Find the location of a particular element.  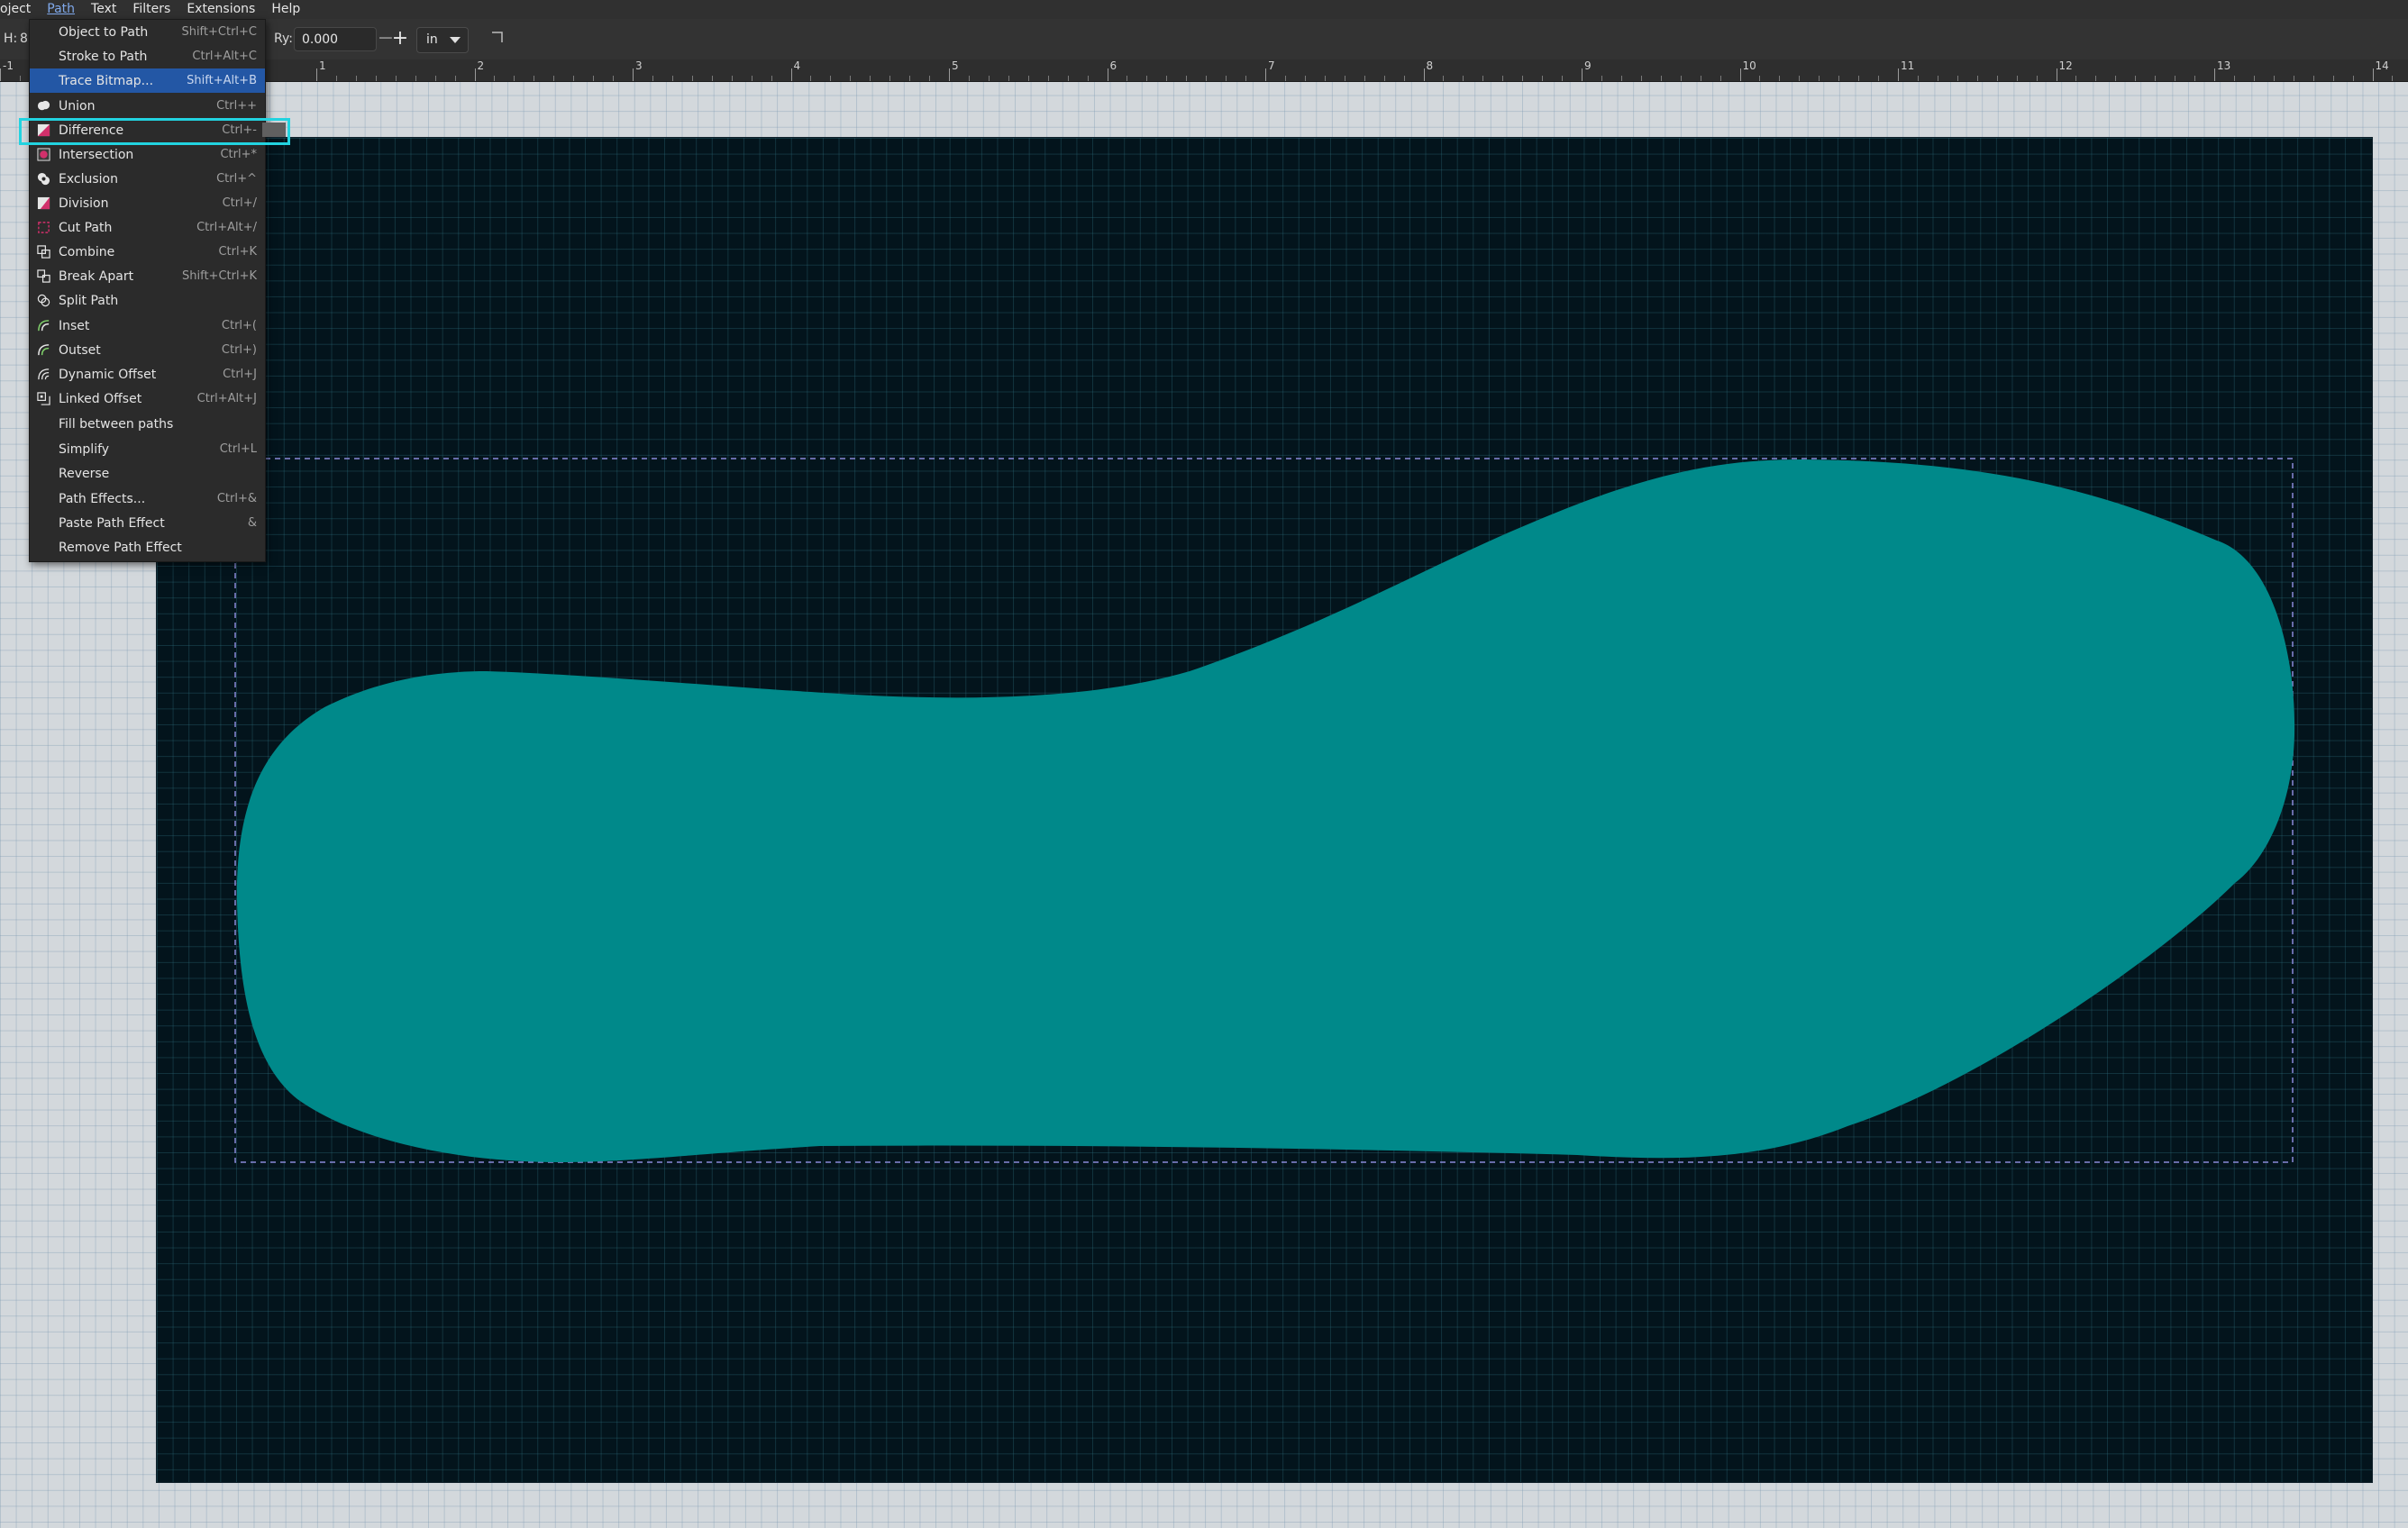

menu-item-division: Division Ctrl+/ is located at coordinates (147, 203).